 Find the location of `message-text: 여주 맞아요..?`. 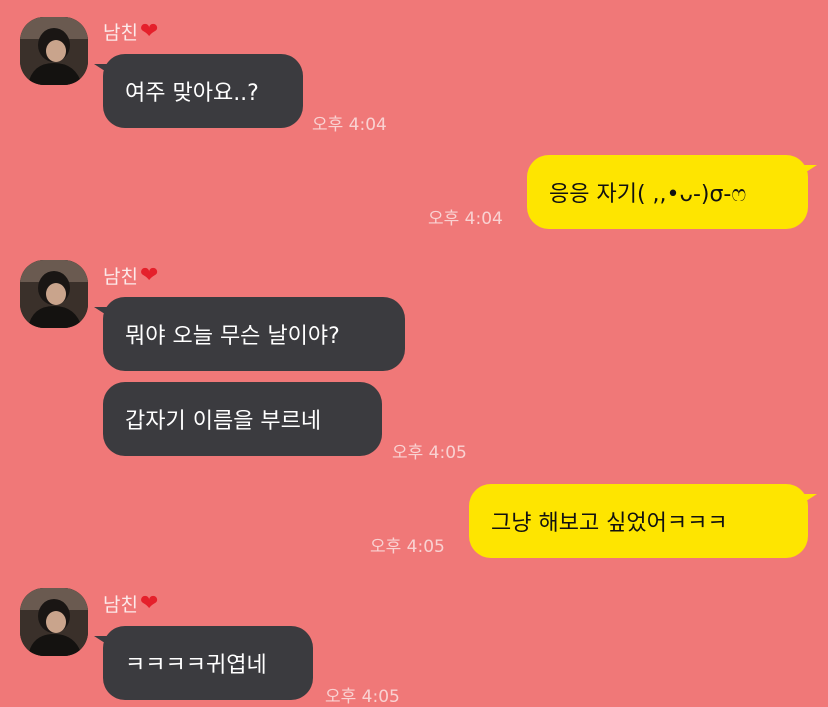

message-text: 여주 맞아요..? is located at coordinates (192, 93).